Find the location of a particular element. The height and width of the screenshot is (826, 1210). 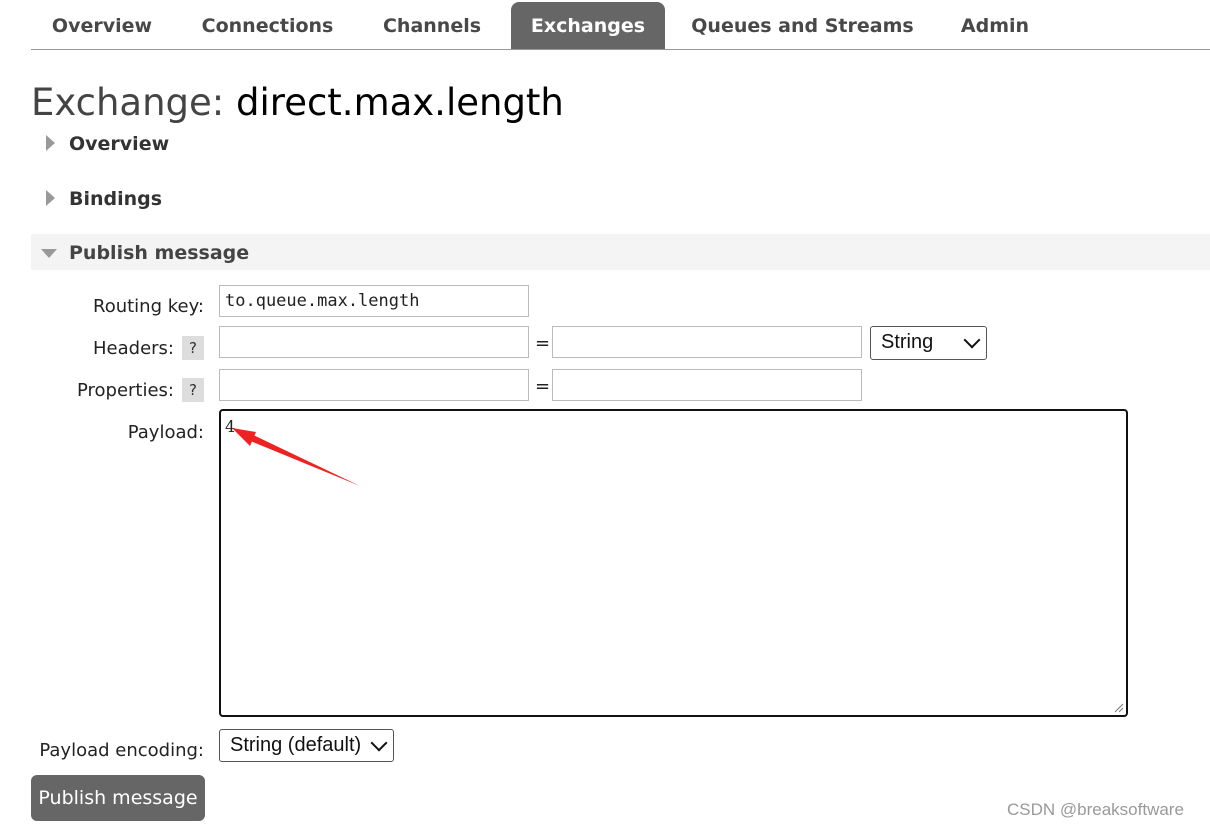

watermark: CSDN @breaksoftware is located at coordinates (1095, 809).